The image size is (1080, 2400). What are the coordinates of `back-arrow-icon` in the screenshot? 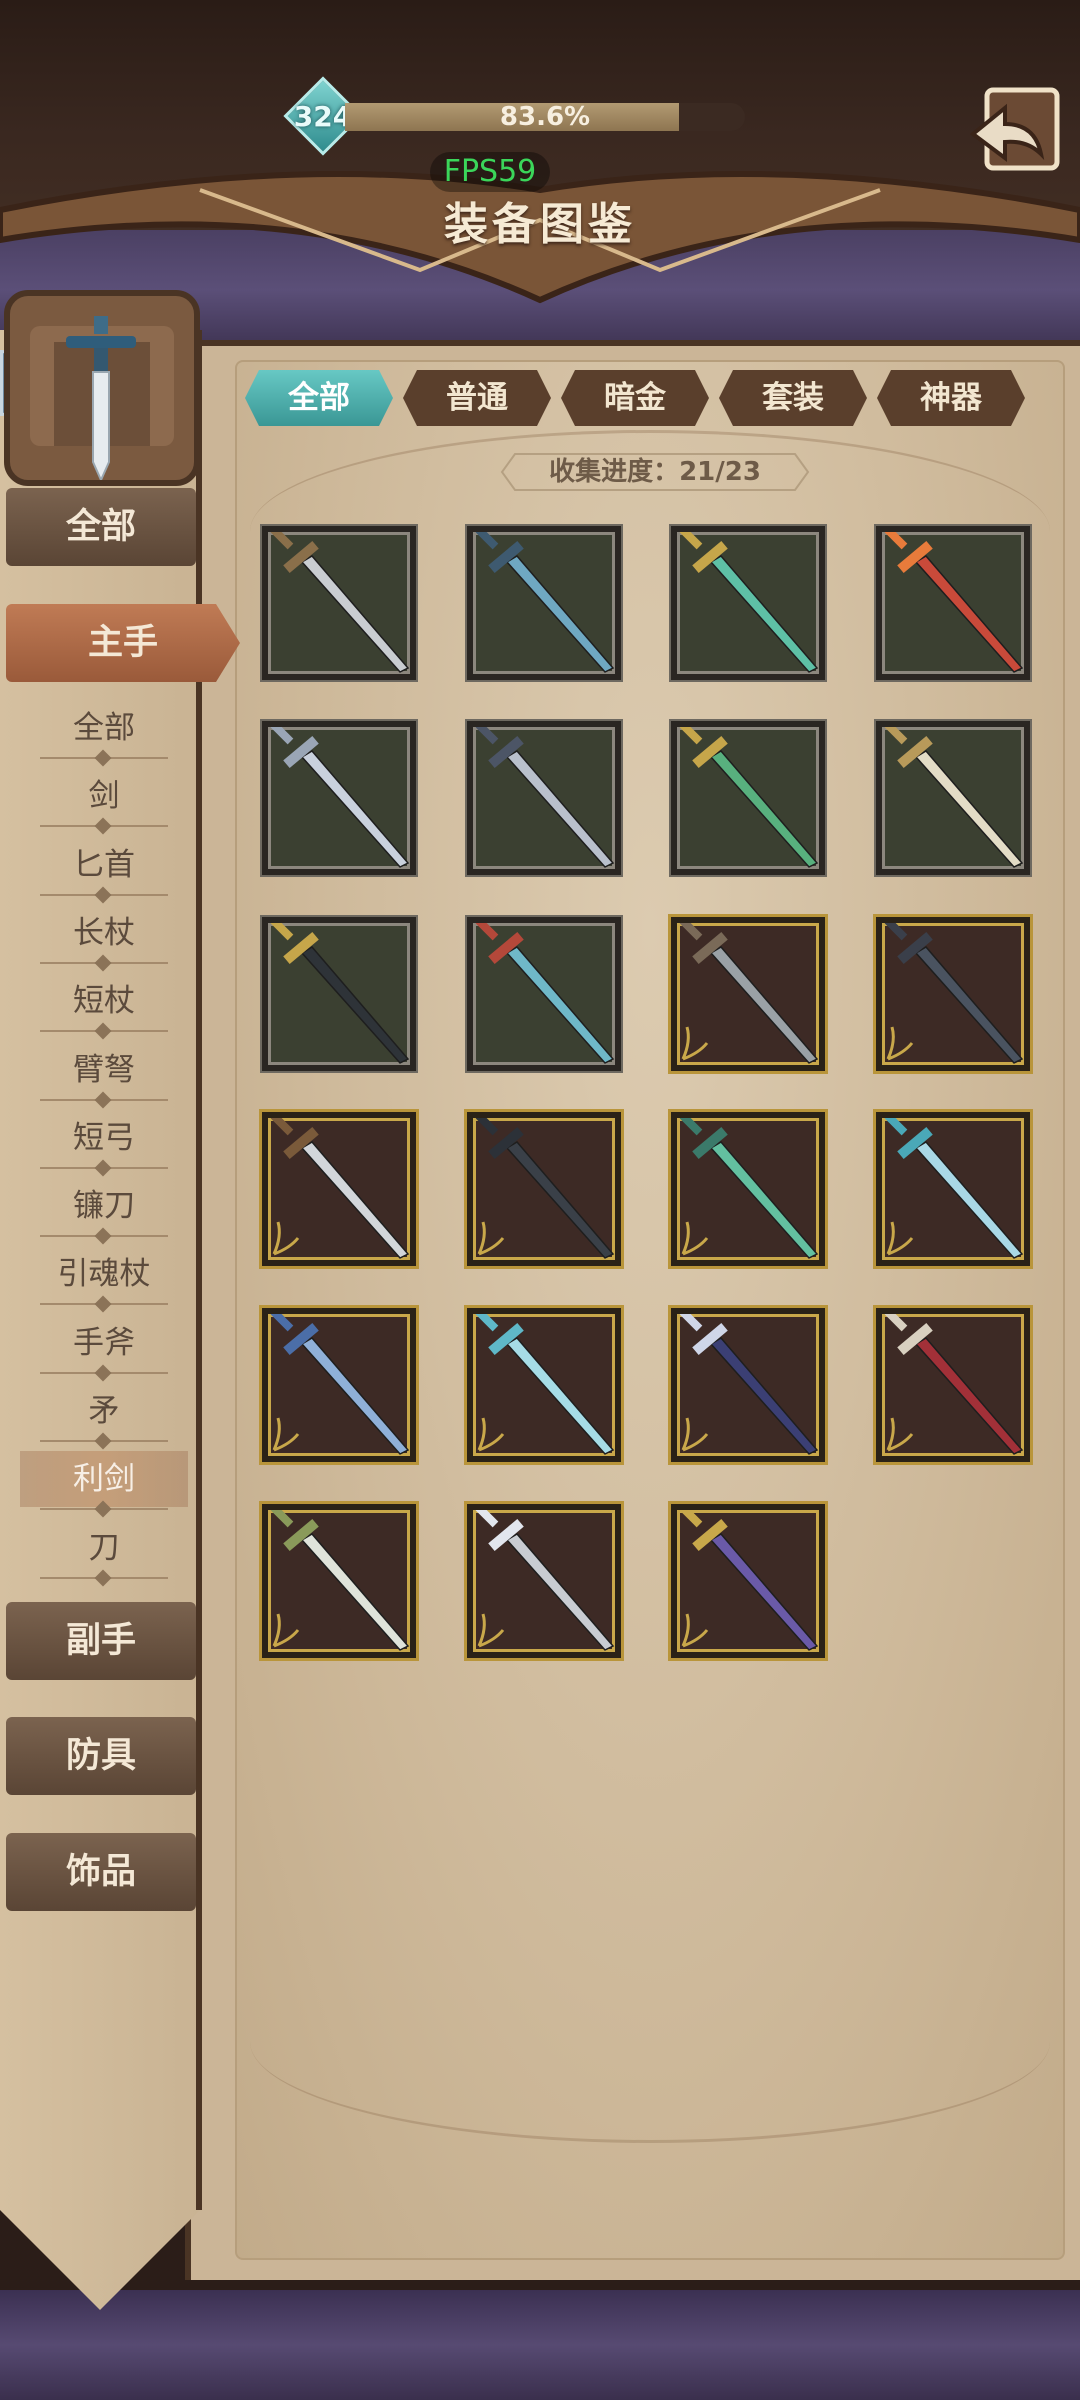 It's located at (1014, 129).